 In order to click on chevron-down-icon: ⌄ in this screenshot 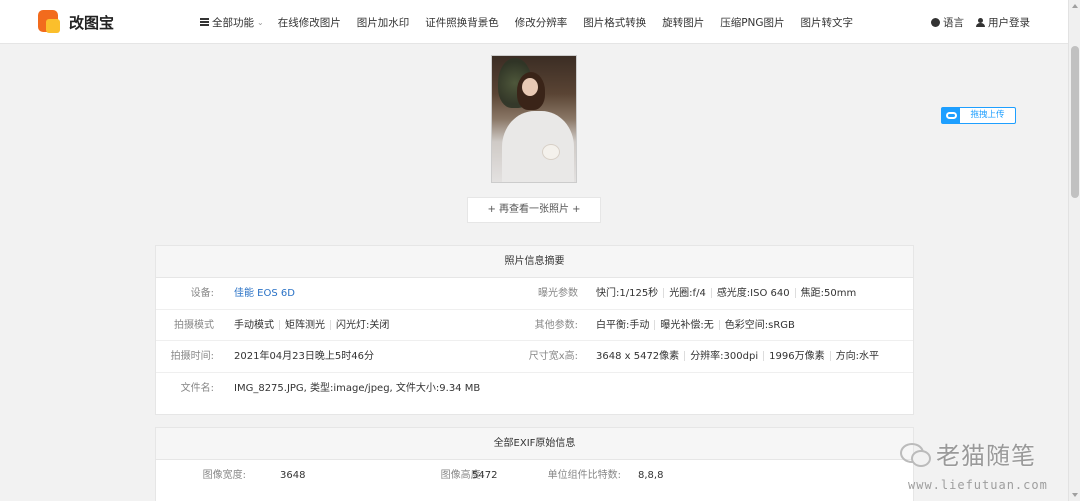, I will do `click(260, 22)`.